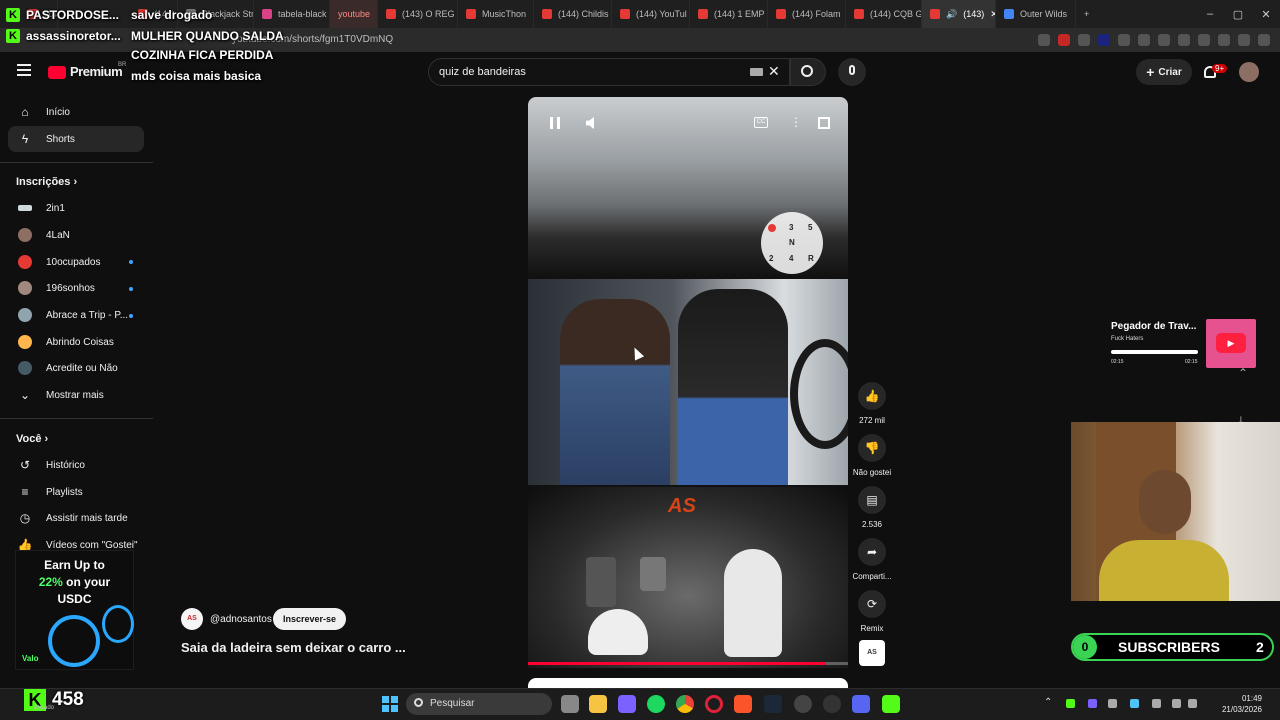 The width and height of the screenshot is (1280, 720). What do you see at coordinates (390, 704) in the screenshot?
I see `windows-start-icon` at bounding box center [390, 704].